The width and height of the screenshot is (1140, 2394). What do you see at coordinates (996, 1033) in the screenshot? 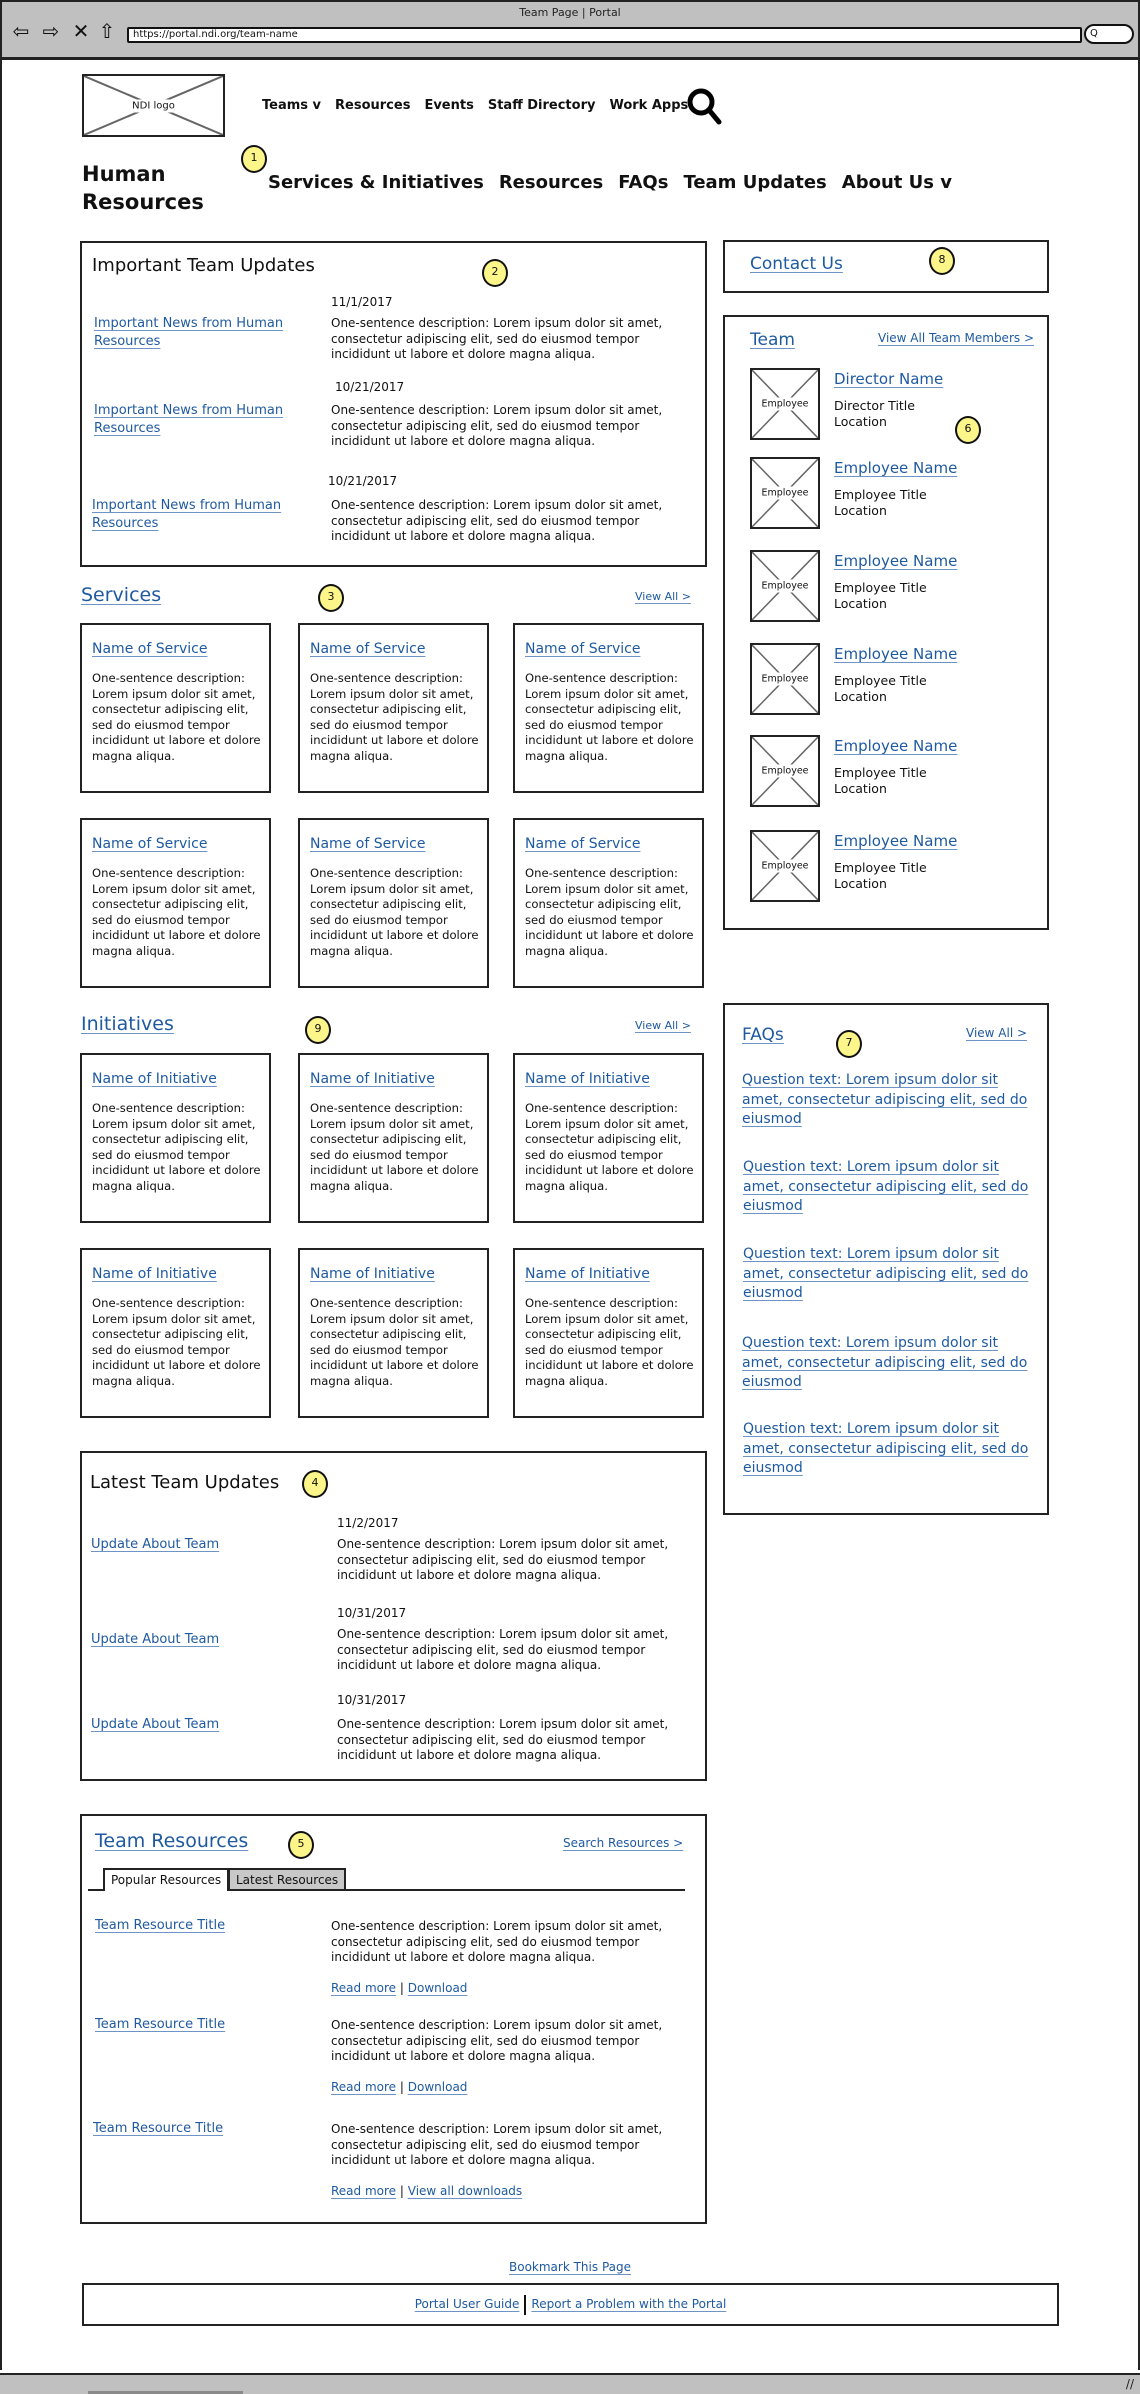
I see `faqs-view-all: View All >` at bounding box center [996, 1033].